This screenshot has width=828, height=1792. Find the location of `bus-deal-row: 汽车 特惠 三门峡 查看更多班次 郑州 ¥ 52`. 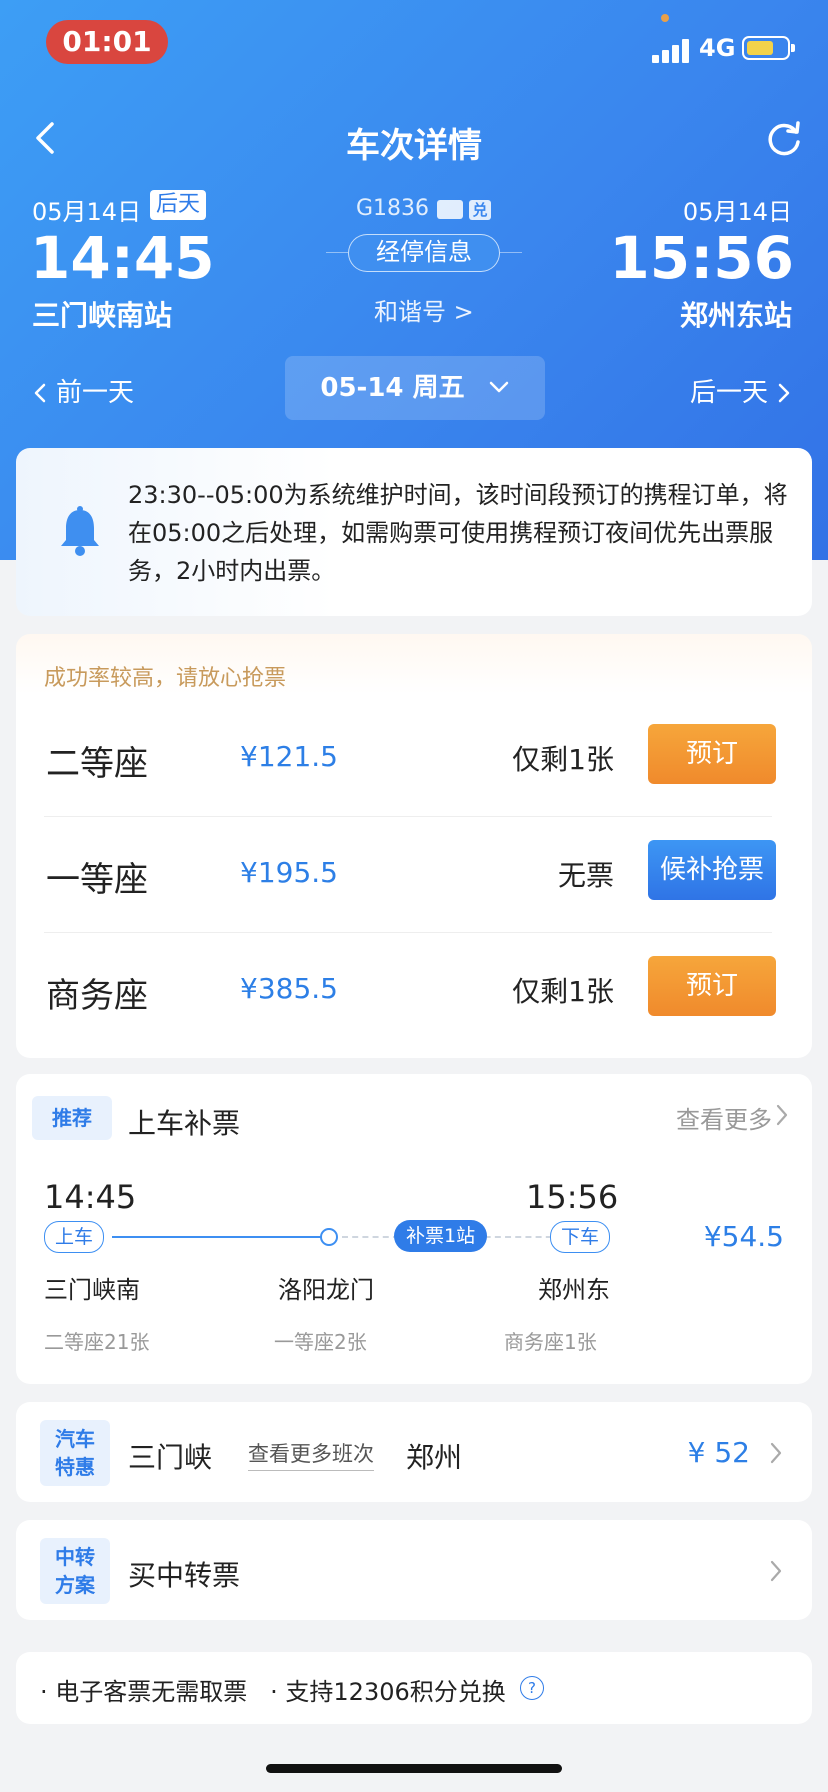

bus-deal-row: 汽车 特惠 三门峡 查看更多班次 郑州 ¥ 52 is located at coordinates (414, 1452).